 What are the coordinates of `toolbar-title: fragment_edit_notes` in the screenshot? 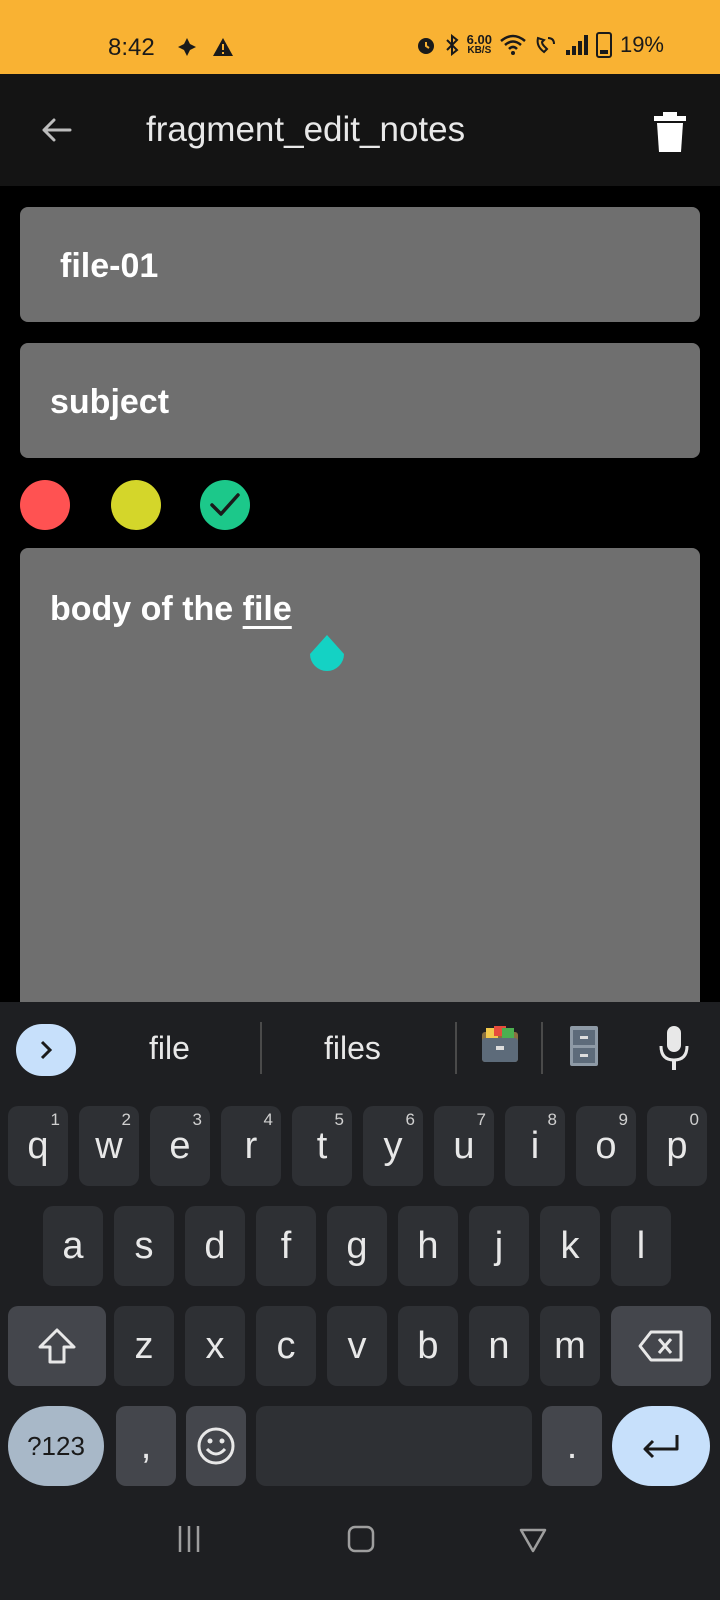 It's located at (306, 129).